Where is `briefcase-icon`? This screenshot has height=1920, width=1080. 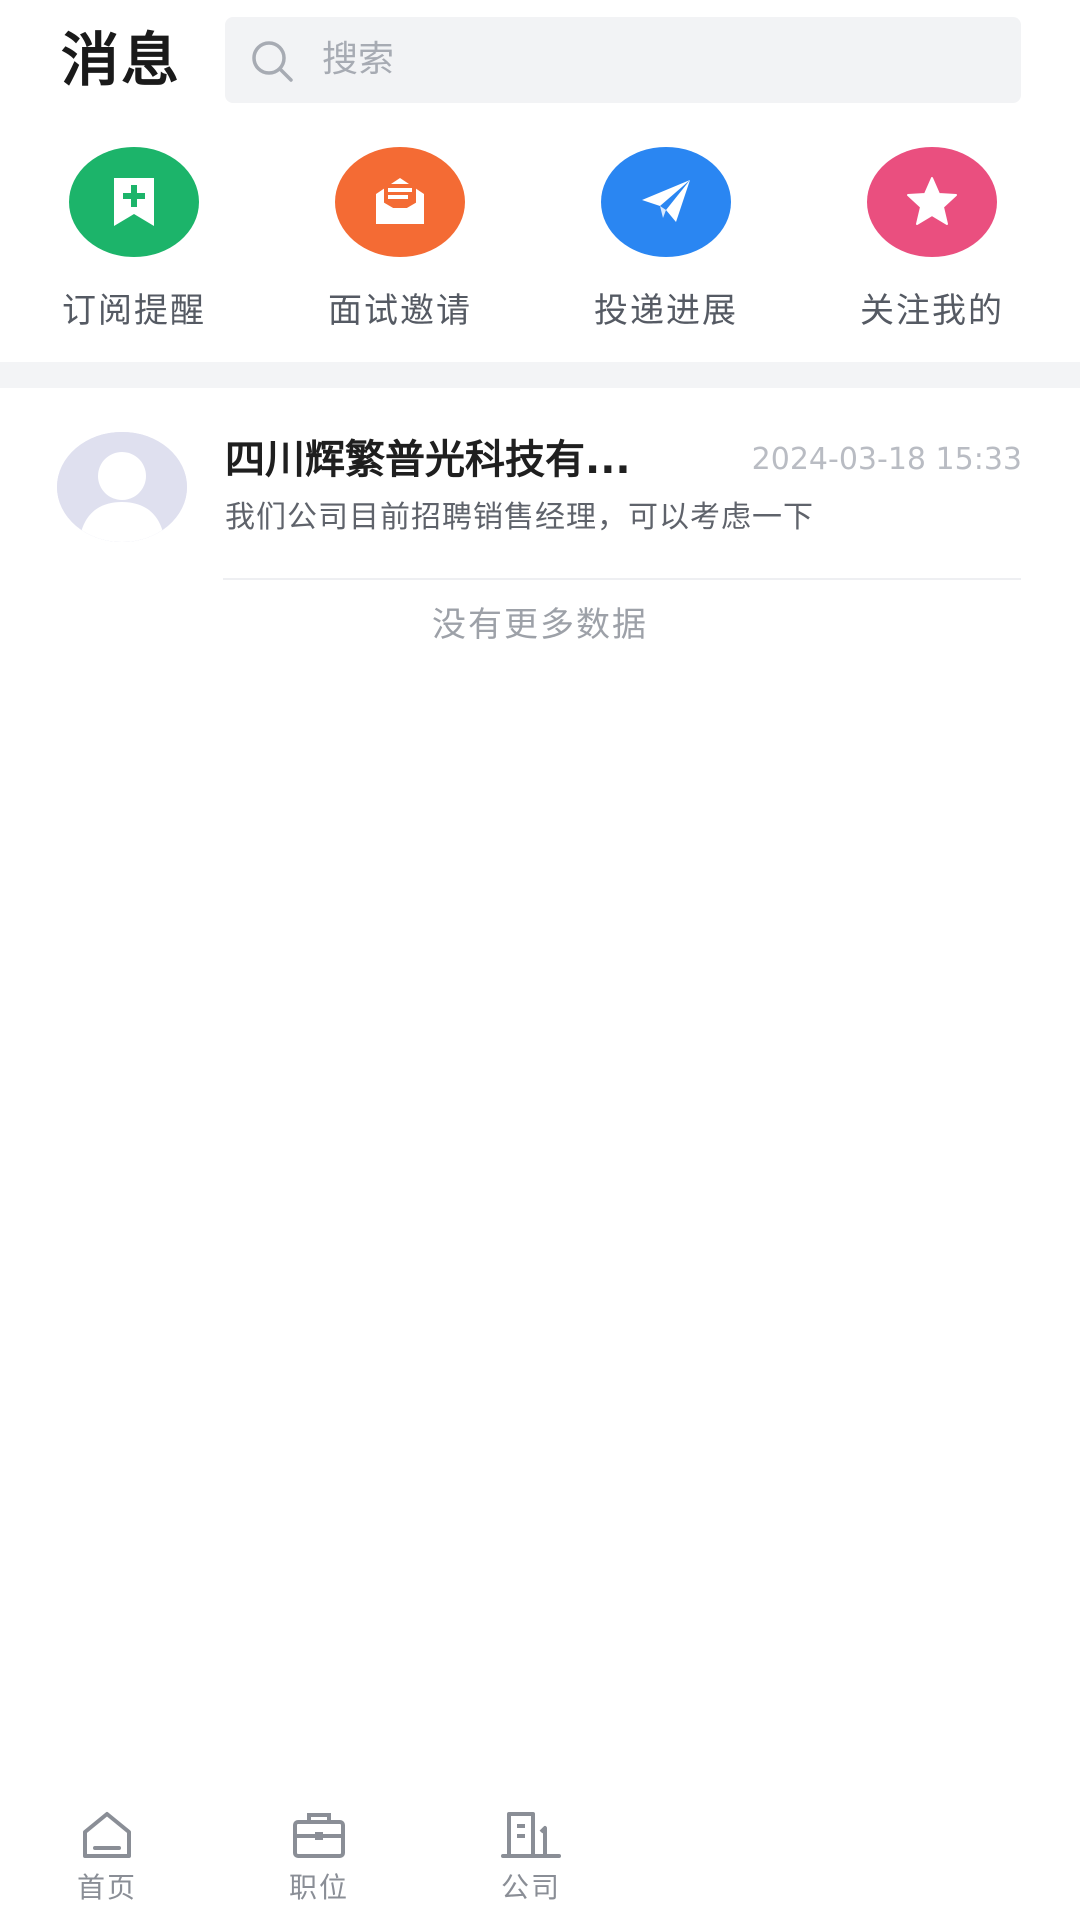 briefcase-icon is located at coordinates (319, 1835).